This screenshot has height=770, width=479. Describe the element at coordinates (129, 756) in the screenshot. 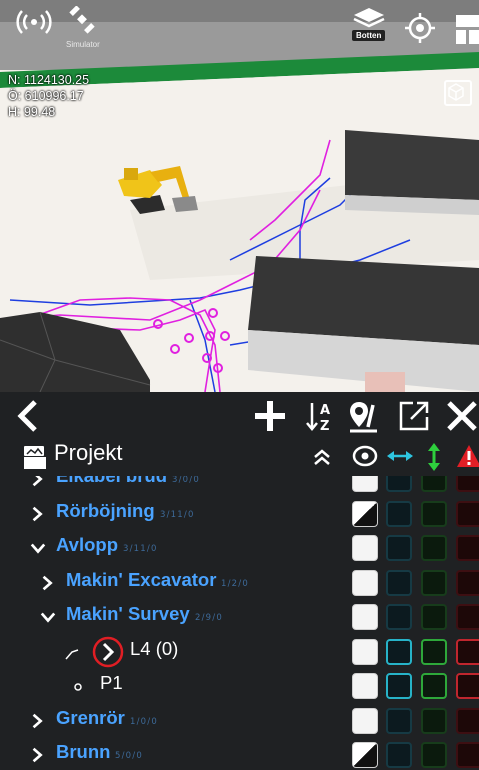

I see `tree-row-count: 5/0/0` at that location.